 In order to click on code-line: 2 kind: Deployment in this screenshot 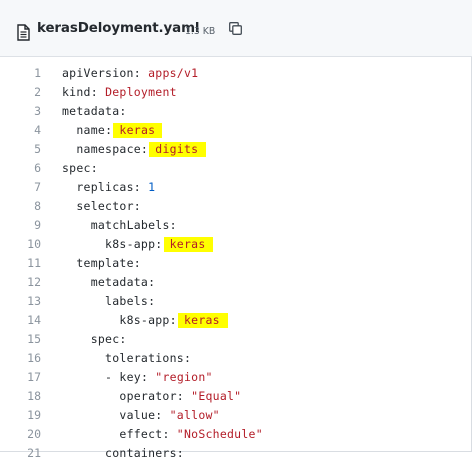, I will do `click(236, 92)`.